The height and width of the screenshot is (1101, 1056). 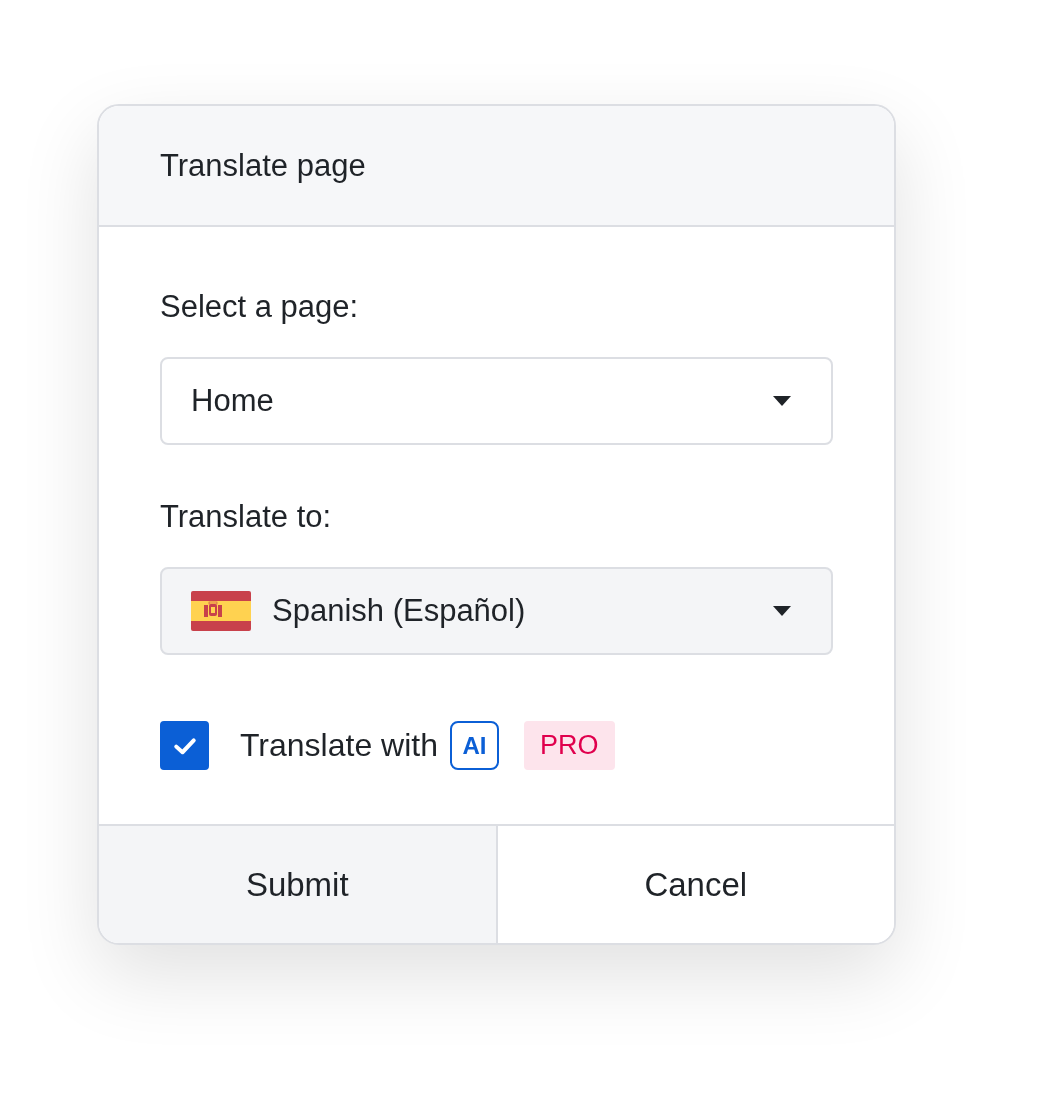 I want to click on checkbox, so click(x=184, y=745).